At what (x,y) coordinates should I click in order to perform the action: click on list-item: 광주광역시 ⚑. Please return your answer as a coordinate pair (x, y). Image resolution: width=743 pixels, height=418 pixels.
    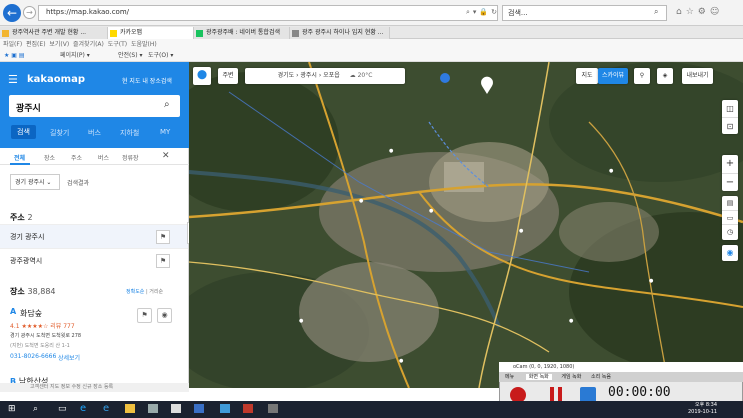
    Looking at the image, I should click on (94, 260).